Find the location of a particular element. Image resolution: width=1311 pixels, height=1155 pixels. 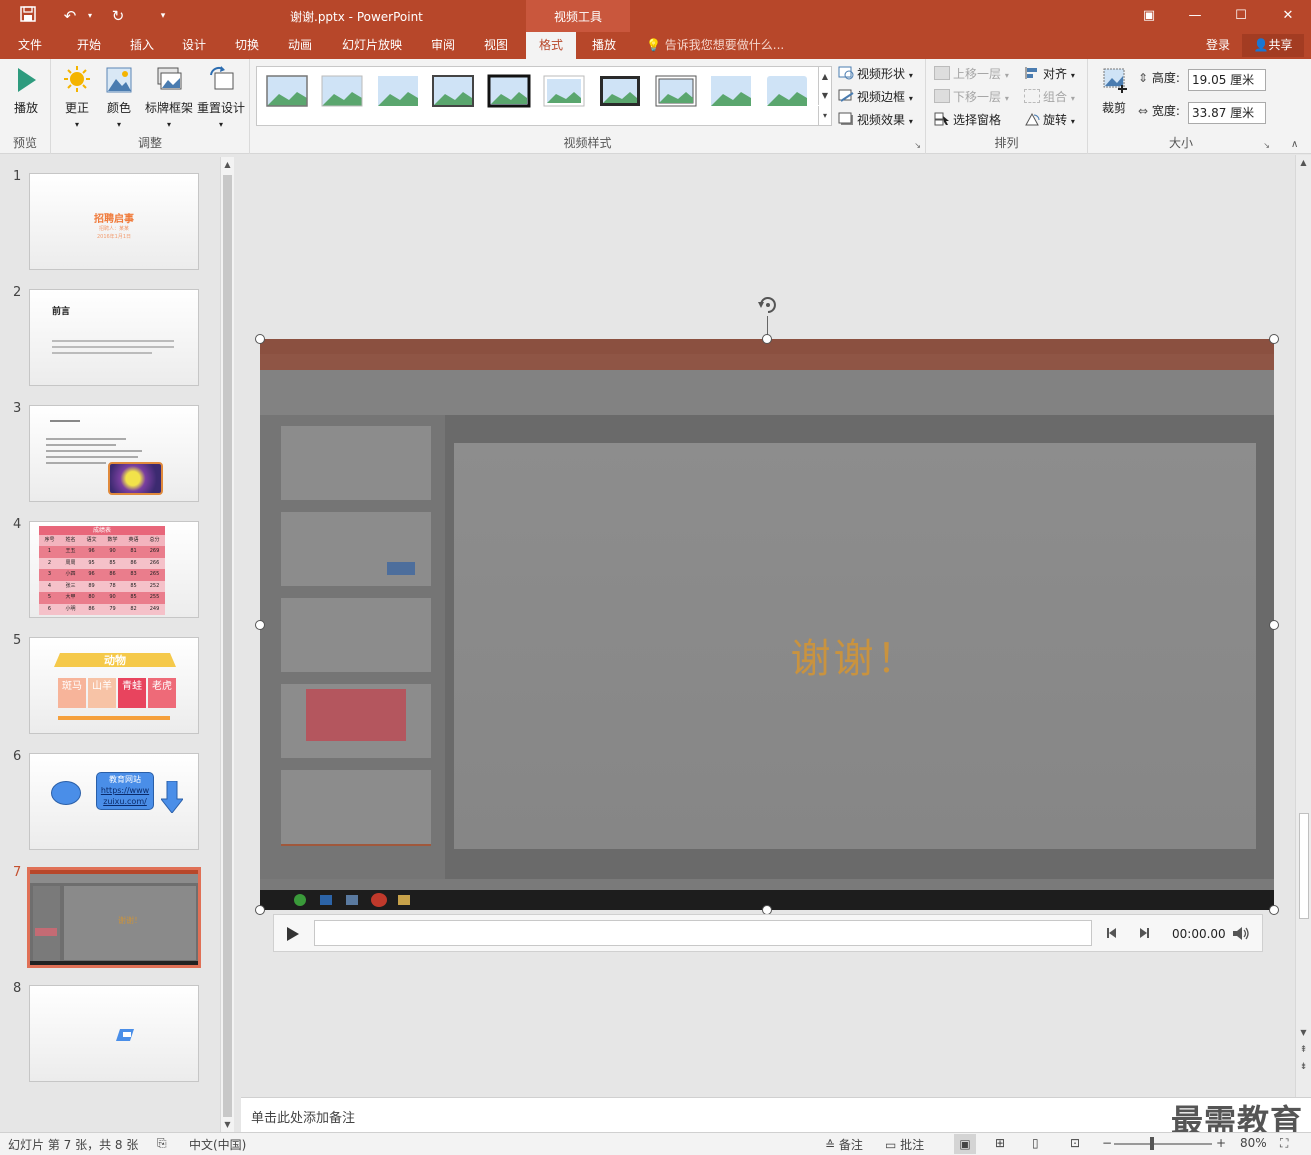

slide-thumb-7: 谢谢！ is located at coordinates (114, 917).